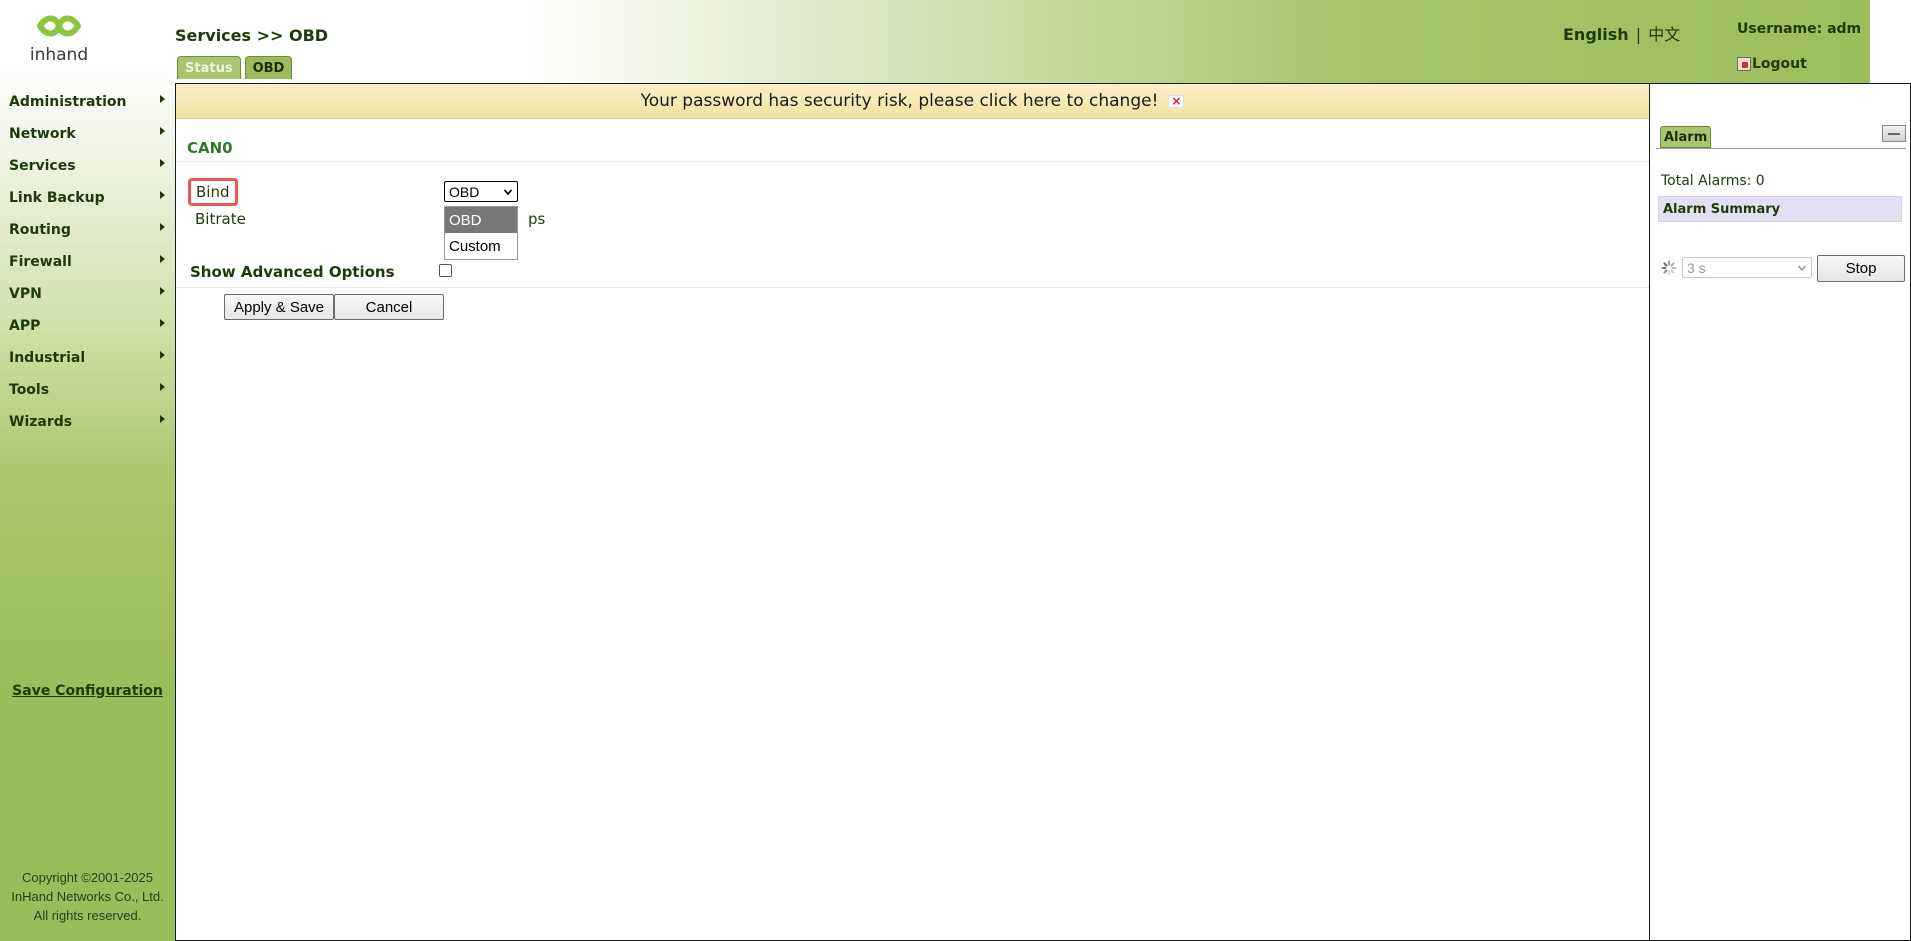 Image resolution: width=1911 pixels, height=941 pixels. Describe the element at coordinates (292, 272) in the screenshot. I see `show-advanced-options-label: Show Advanced Options` at that location.